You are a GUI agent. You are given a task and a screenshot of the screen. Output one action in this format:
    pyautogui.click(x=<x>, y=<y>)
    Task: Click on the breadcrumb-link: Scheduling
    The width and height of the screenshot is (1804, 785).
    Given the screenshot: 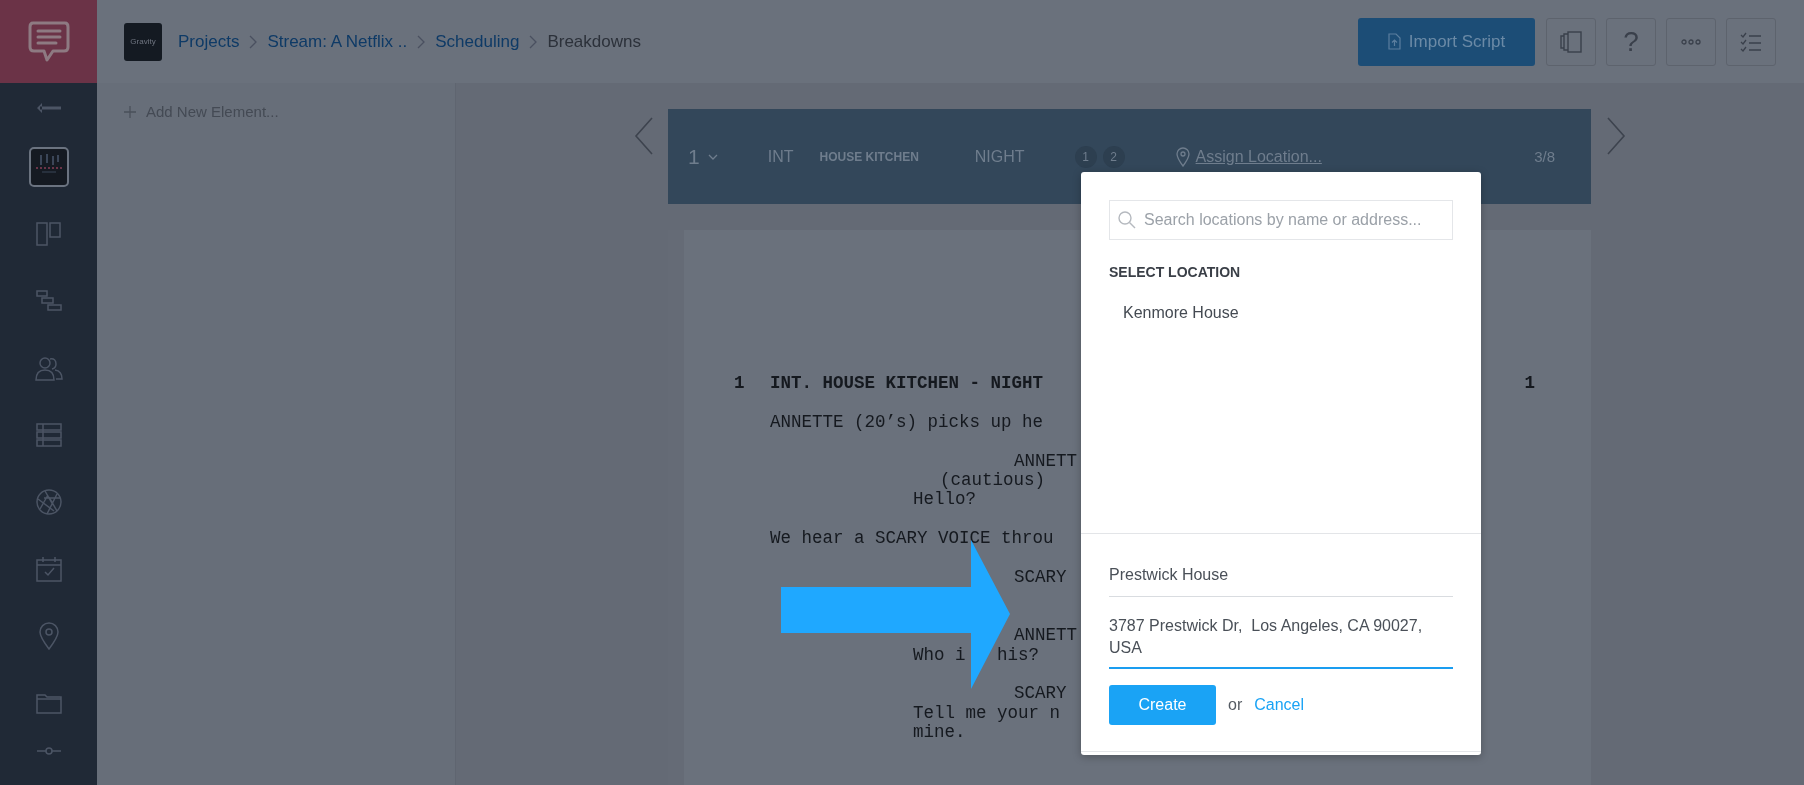 What is the action you would take?
    pyautogui.click(x=477, y=41)
    